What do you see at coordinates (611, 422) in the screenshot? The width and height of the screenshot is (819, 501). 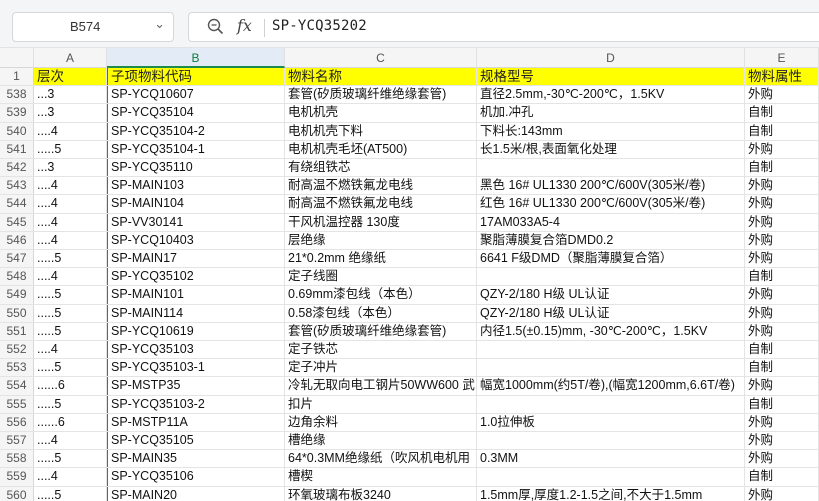 I see `cell-spec: 1.0拉伸板` at bounding box center [611, 422].